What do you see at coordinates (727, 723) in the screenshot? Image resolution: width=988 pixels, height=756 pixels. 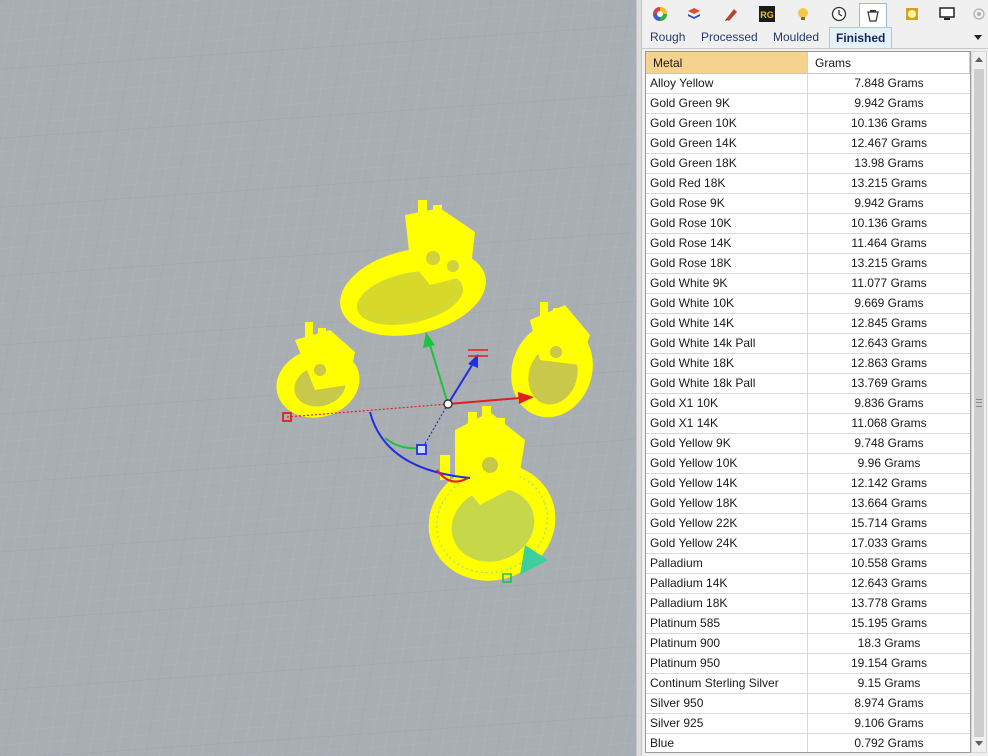 I see `cell-metal: Silver 925` at bounding box center [727, 723].